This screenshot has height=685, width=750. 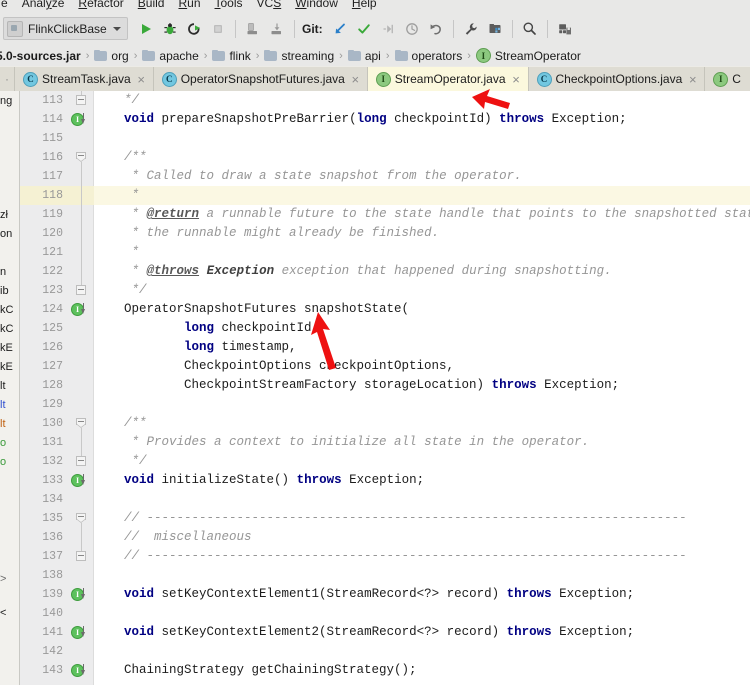 I want to click on menu-item-refactor: Refactor, so click(x=100, y=6).